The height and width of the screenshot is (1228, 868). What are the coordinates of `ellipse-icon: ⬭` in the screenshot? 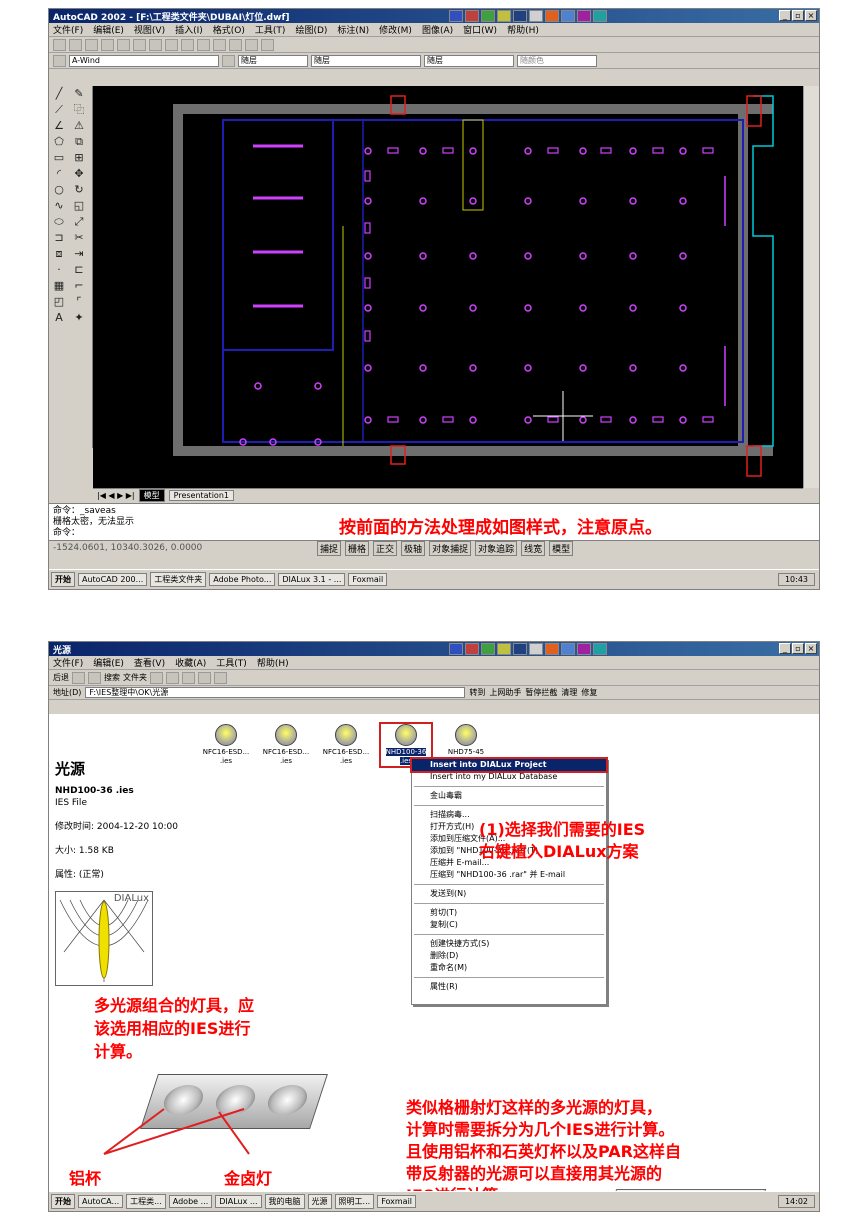 It's located at (59, 222).